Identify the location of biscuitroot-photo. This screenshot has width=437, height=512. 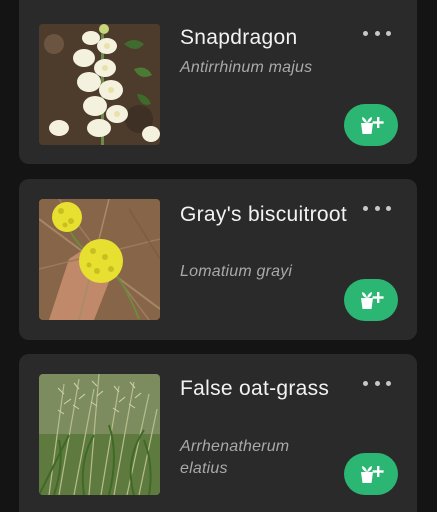
(99, 259).